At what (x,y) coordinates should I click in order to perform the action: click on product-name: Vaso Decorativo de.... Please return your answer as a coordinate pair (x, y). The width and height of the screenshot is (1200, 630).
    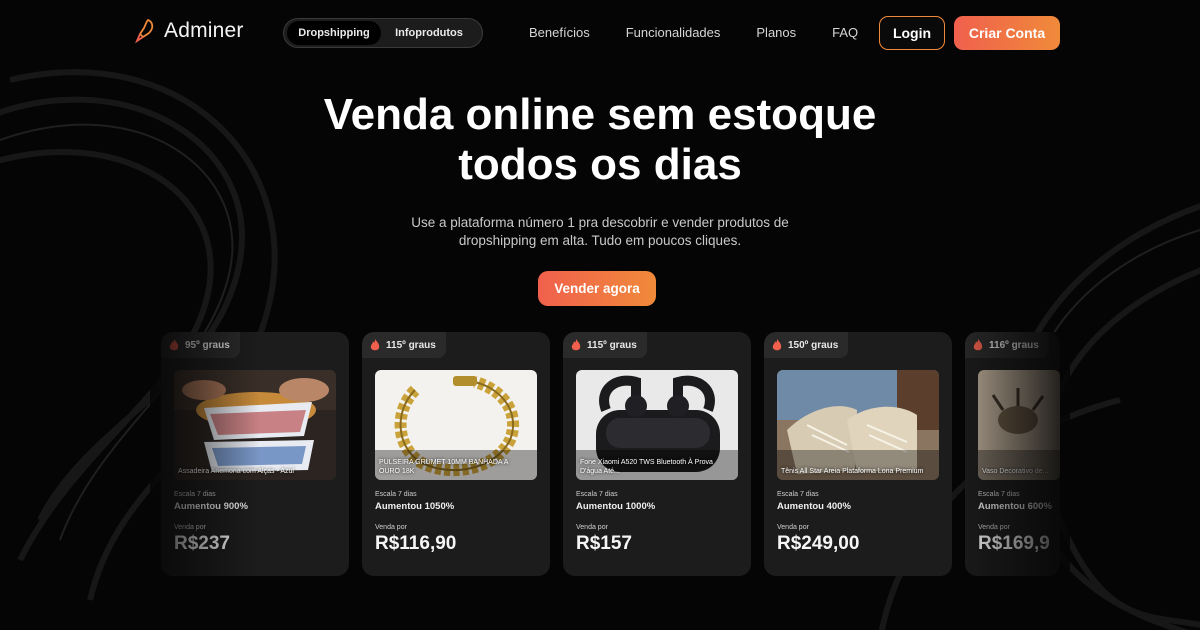
    Looking at the image, I should click on (1015, 471).